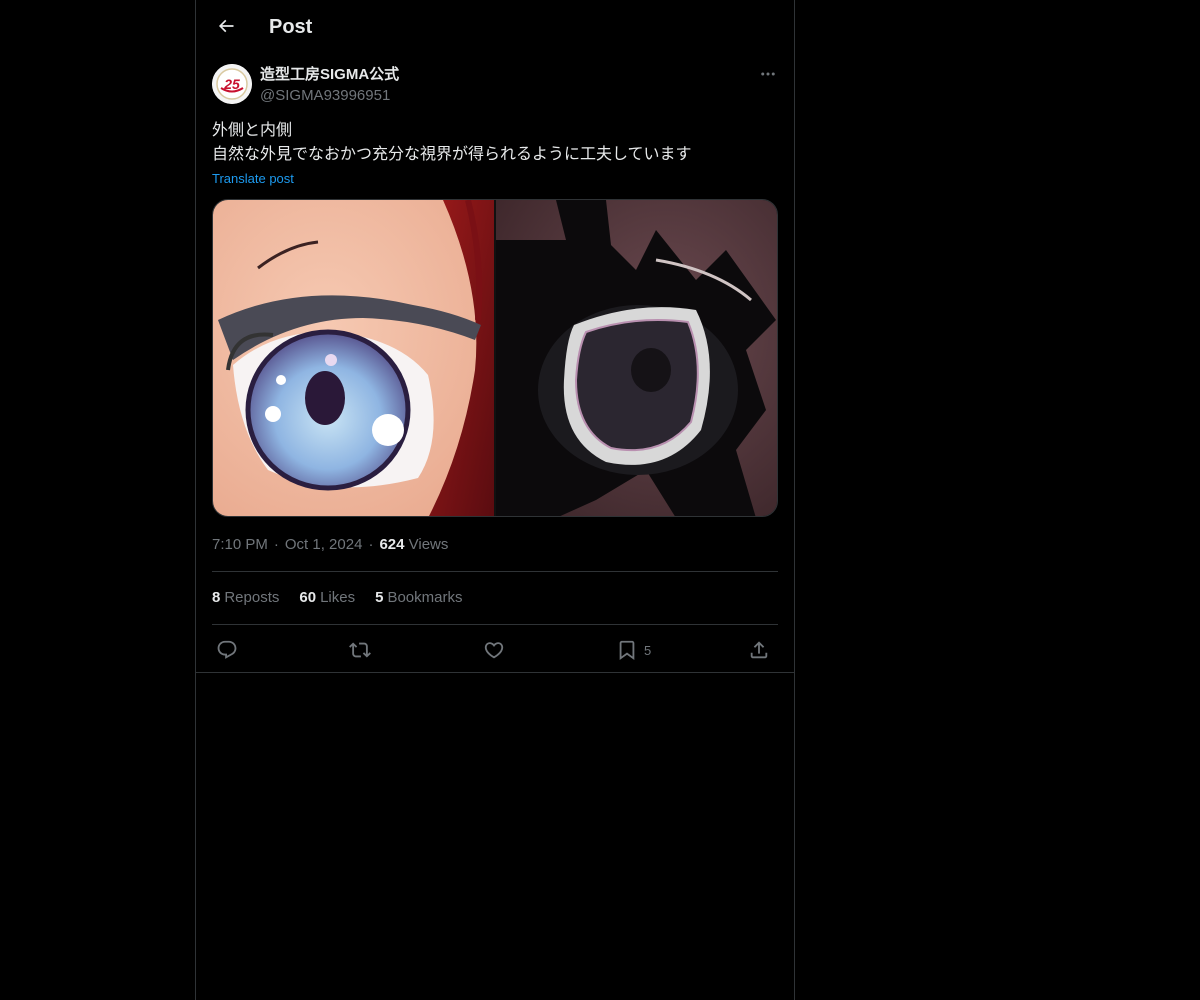  I want to click on reposts-stat: 8 Reposts, so click(245, 598).